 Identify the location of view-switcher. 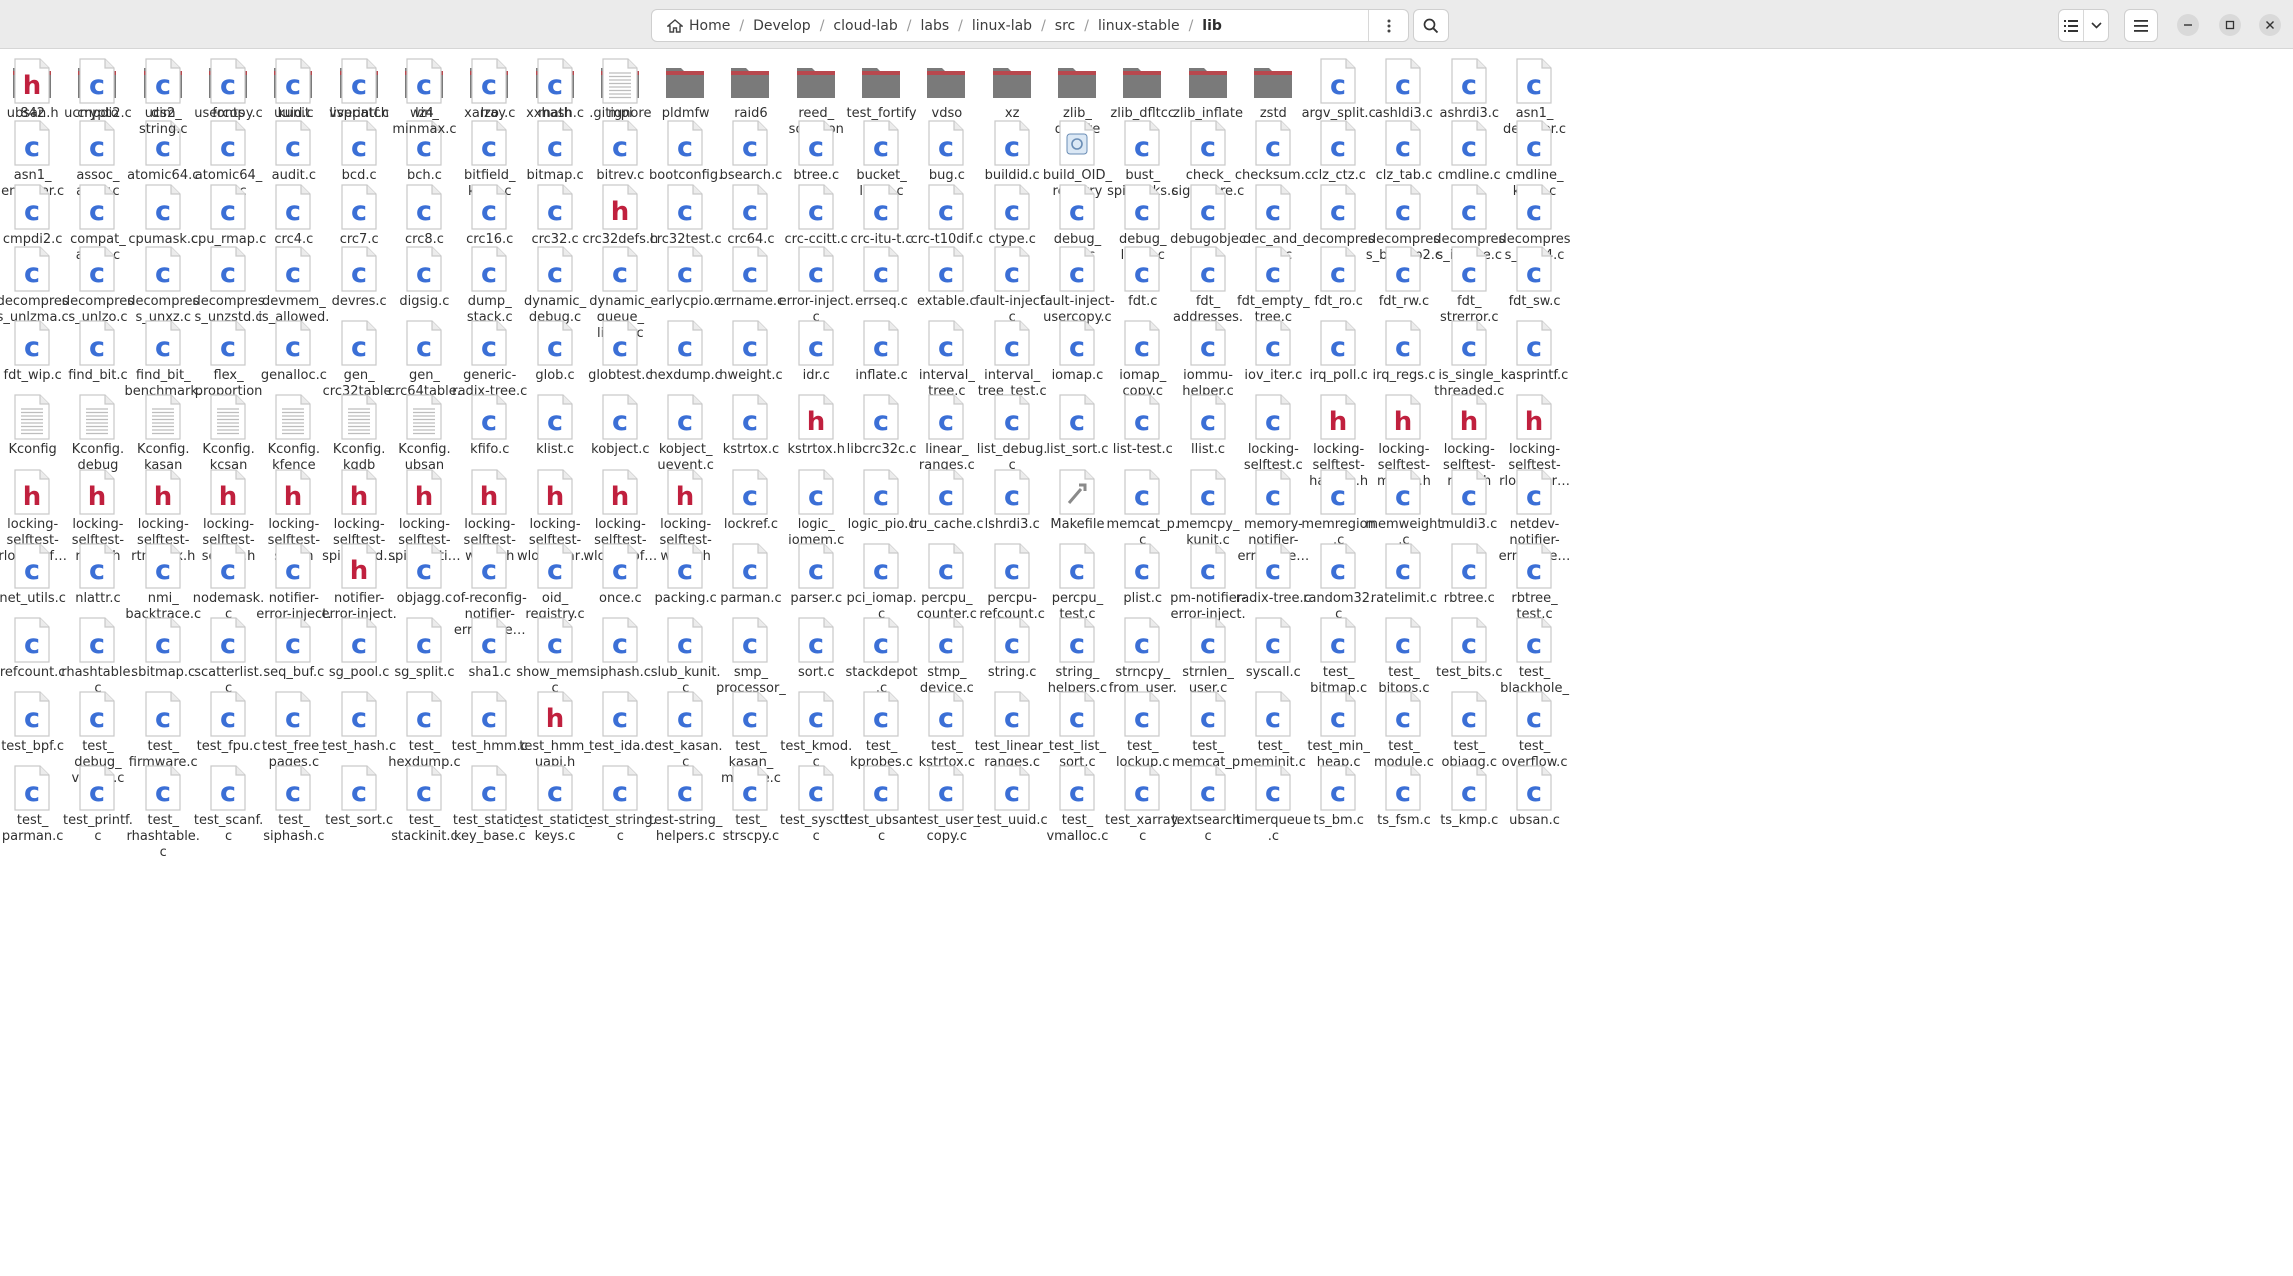
(2083, 25).